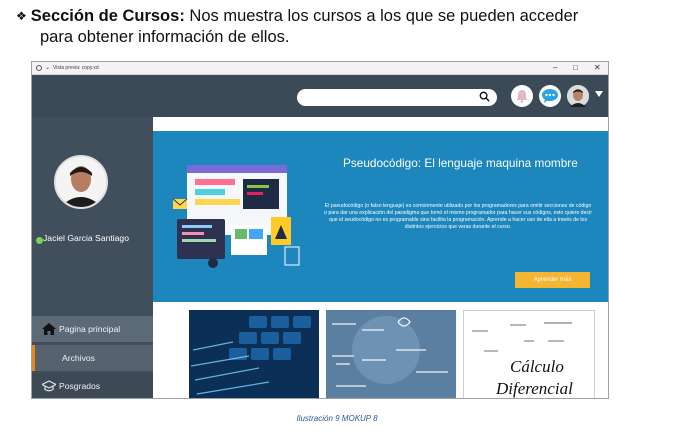 The width and height of the screenshot is (674, 433). What do you see at coordinates (555, 67) in the screenshot?
I see `minimize-button: –` at bounding box center [555, 67].